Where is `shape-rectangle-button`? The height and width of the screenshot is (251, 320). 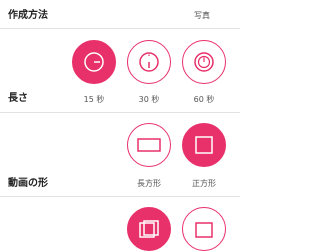 shape-rectangle-button is located at coordinates (149, 145).